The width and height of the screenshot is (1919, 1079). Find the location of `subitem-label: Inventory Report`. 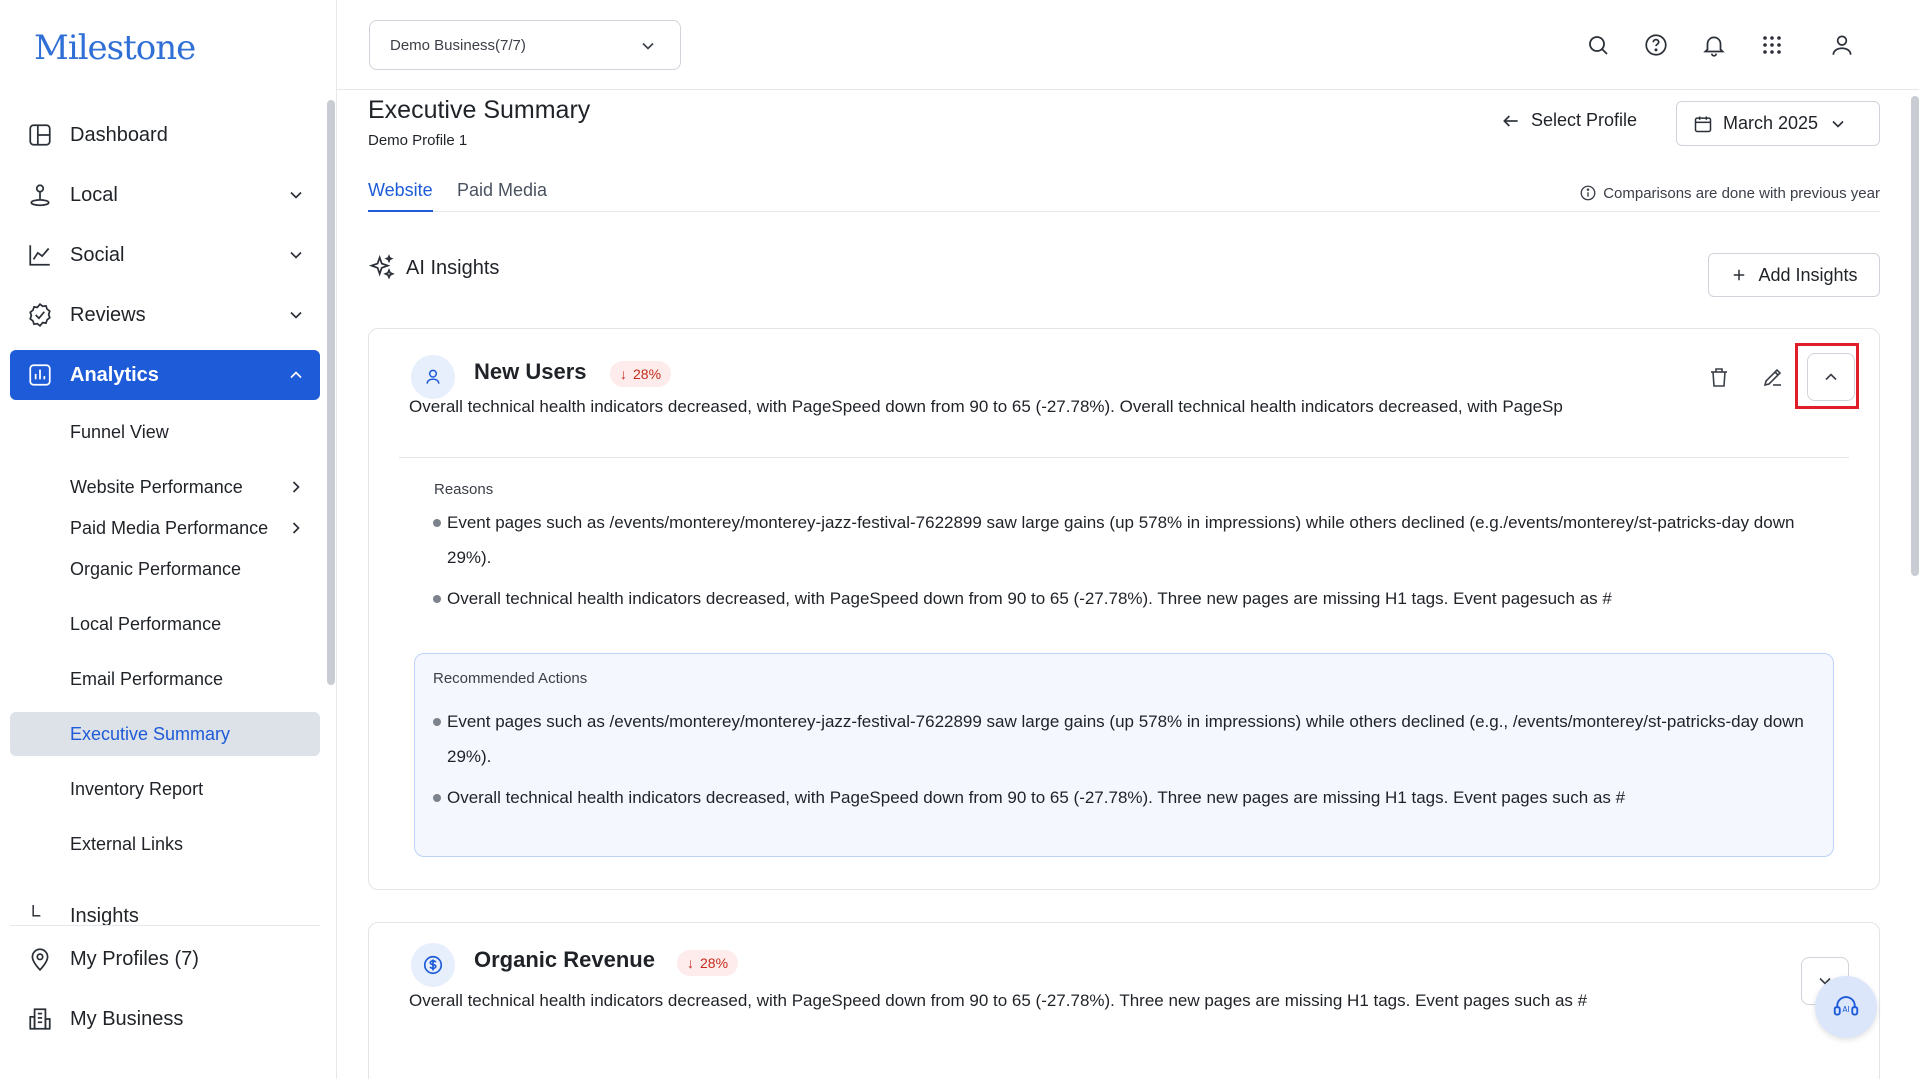

subitem-label: Inventory Report is located at coordinates (137, 788).